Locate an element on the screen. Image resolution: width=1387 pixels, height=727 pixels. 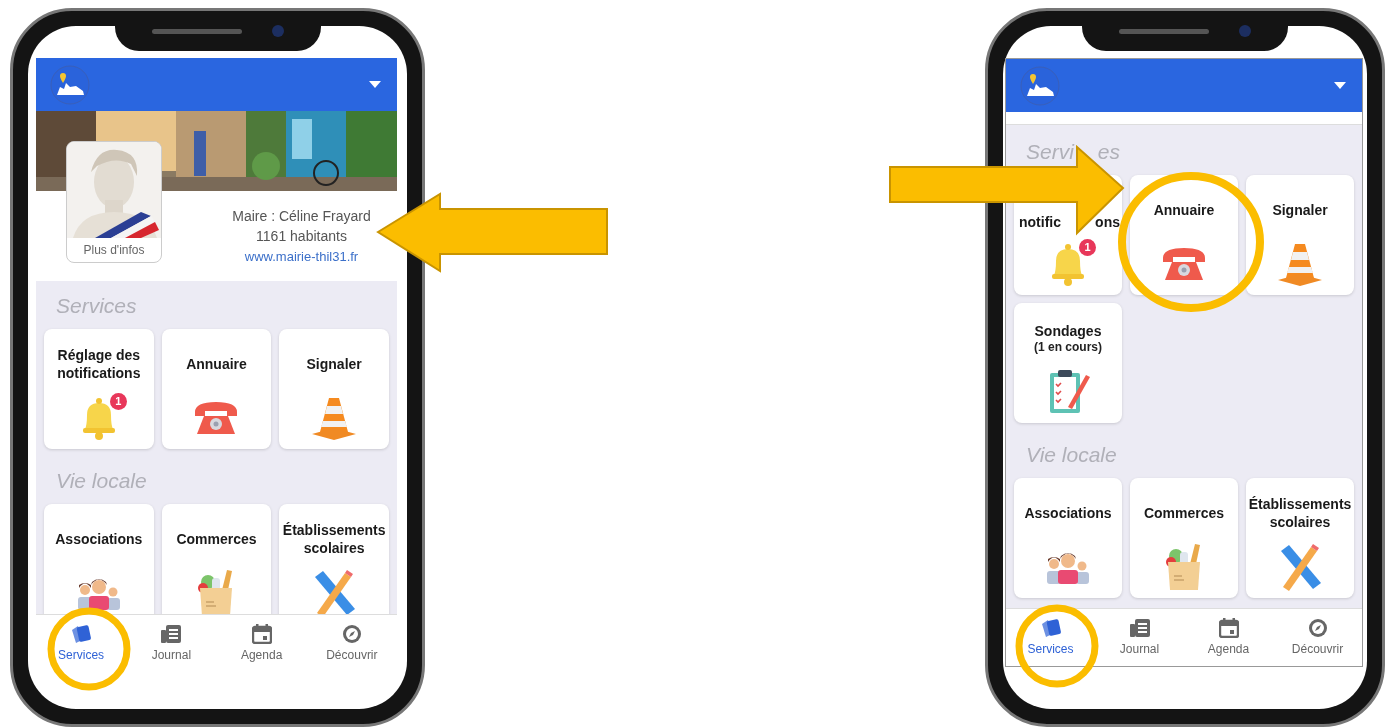
more-info-label: Plus d'infos is located at coordinates (114, 250).